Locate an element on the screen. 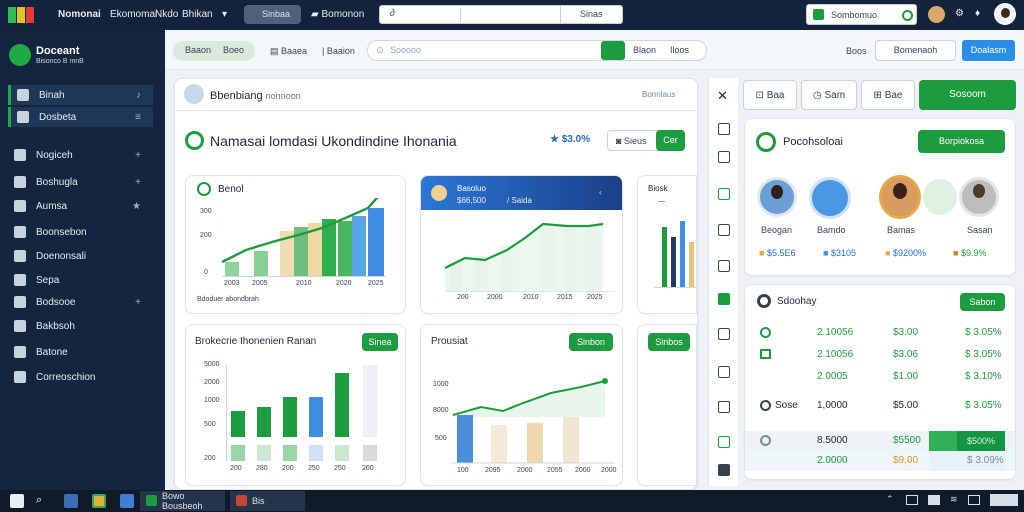 This screenshot has height=512, width=1024. sidebar-item-aumsa: Aumsa ★ is located at coordinates (80, 206).